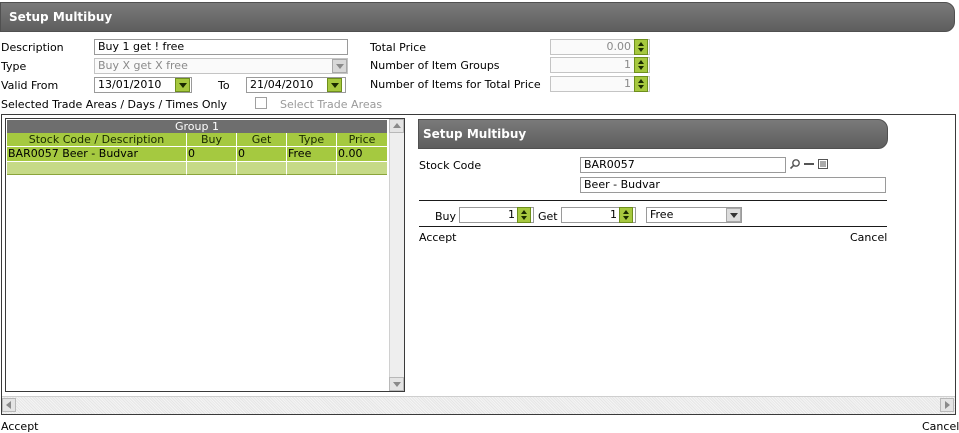  Describe the element at coordinates (143, 65) in the screenshot. I see `type-select-value: Buy X get X free` at that location.